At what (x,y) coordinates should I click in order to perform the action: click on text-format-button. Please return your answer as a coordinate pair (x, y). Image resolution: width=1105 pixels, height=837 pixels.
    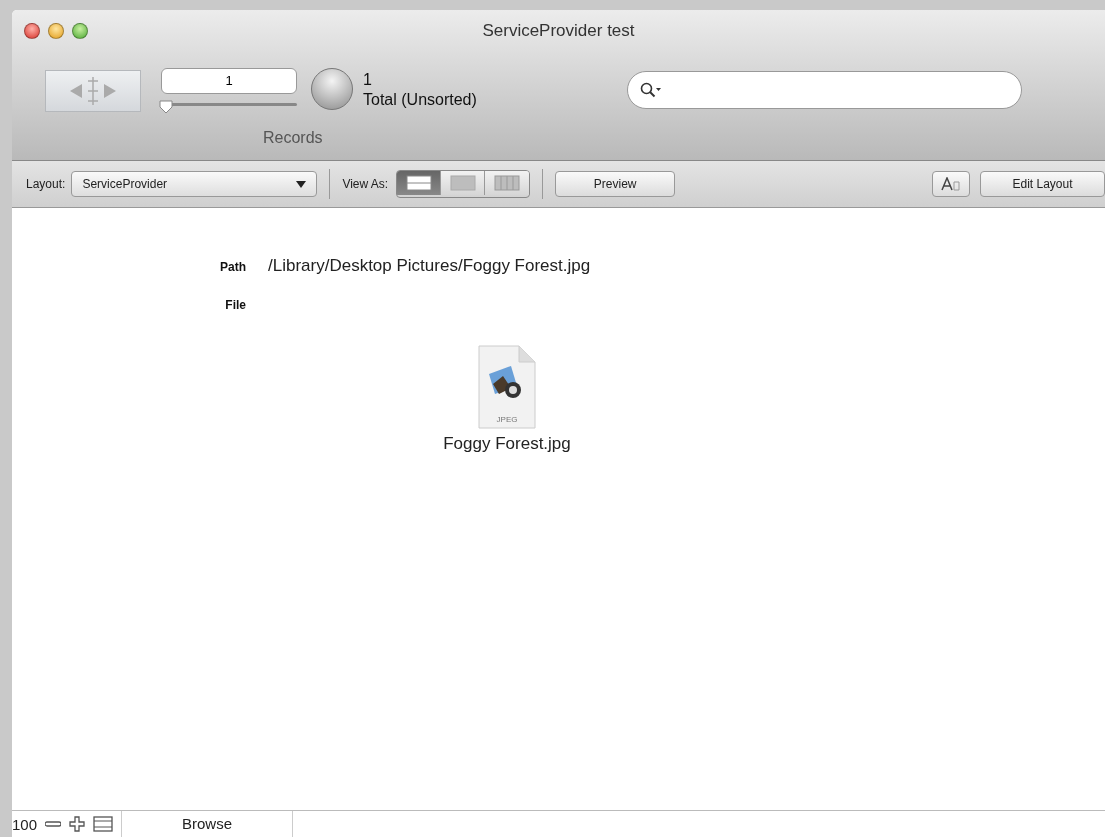
    Looking at the image, I should click on (951, 184).